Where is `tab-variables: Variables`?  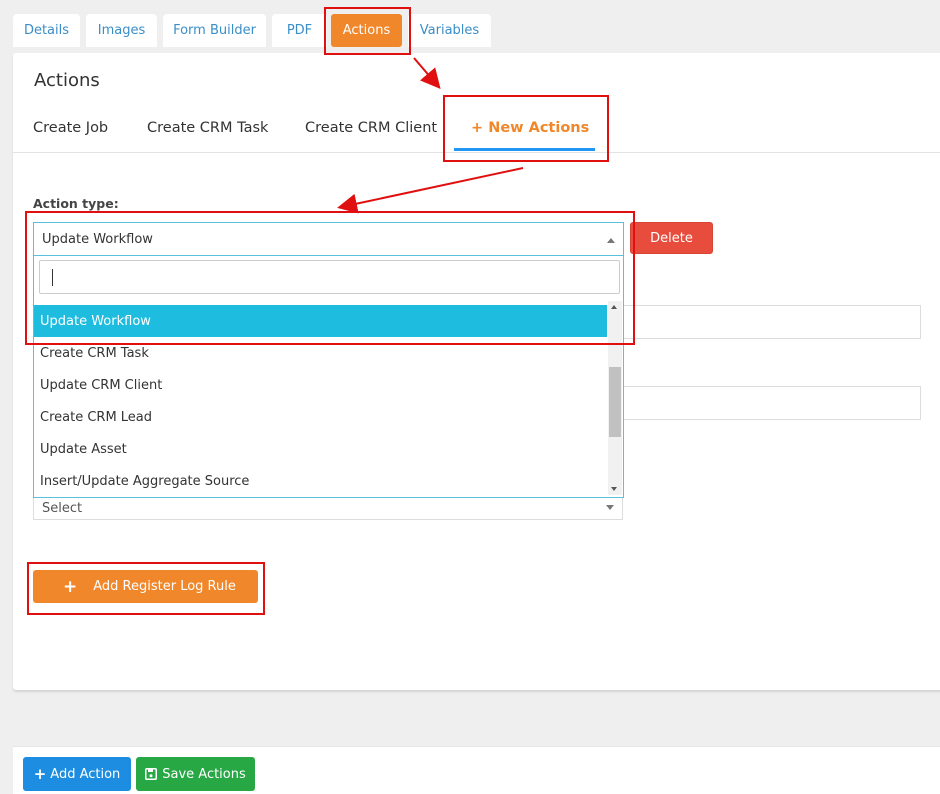
tab-variables: Variables is located at coordinates (449, 30).